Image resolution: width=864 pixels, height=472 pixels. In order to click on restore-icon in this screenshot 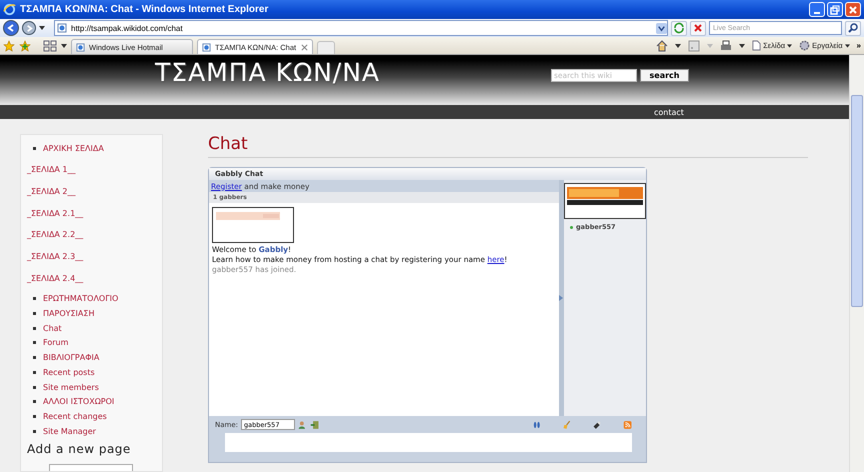, I will do `click(835, 9)`.